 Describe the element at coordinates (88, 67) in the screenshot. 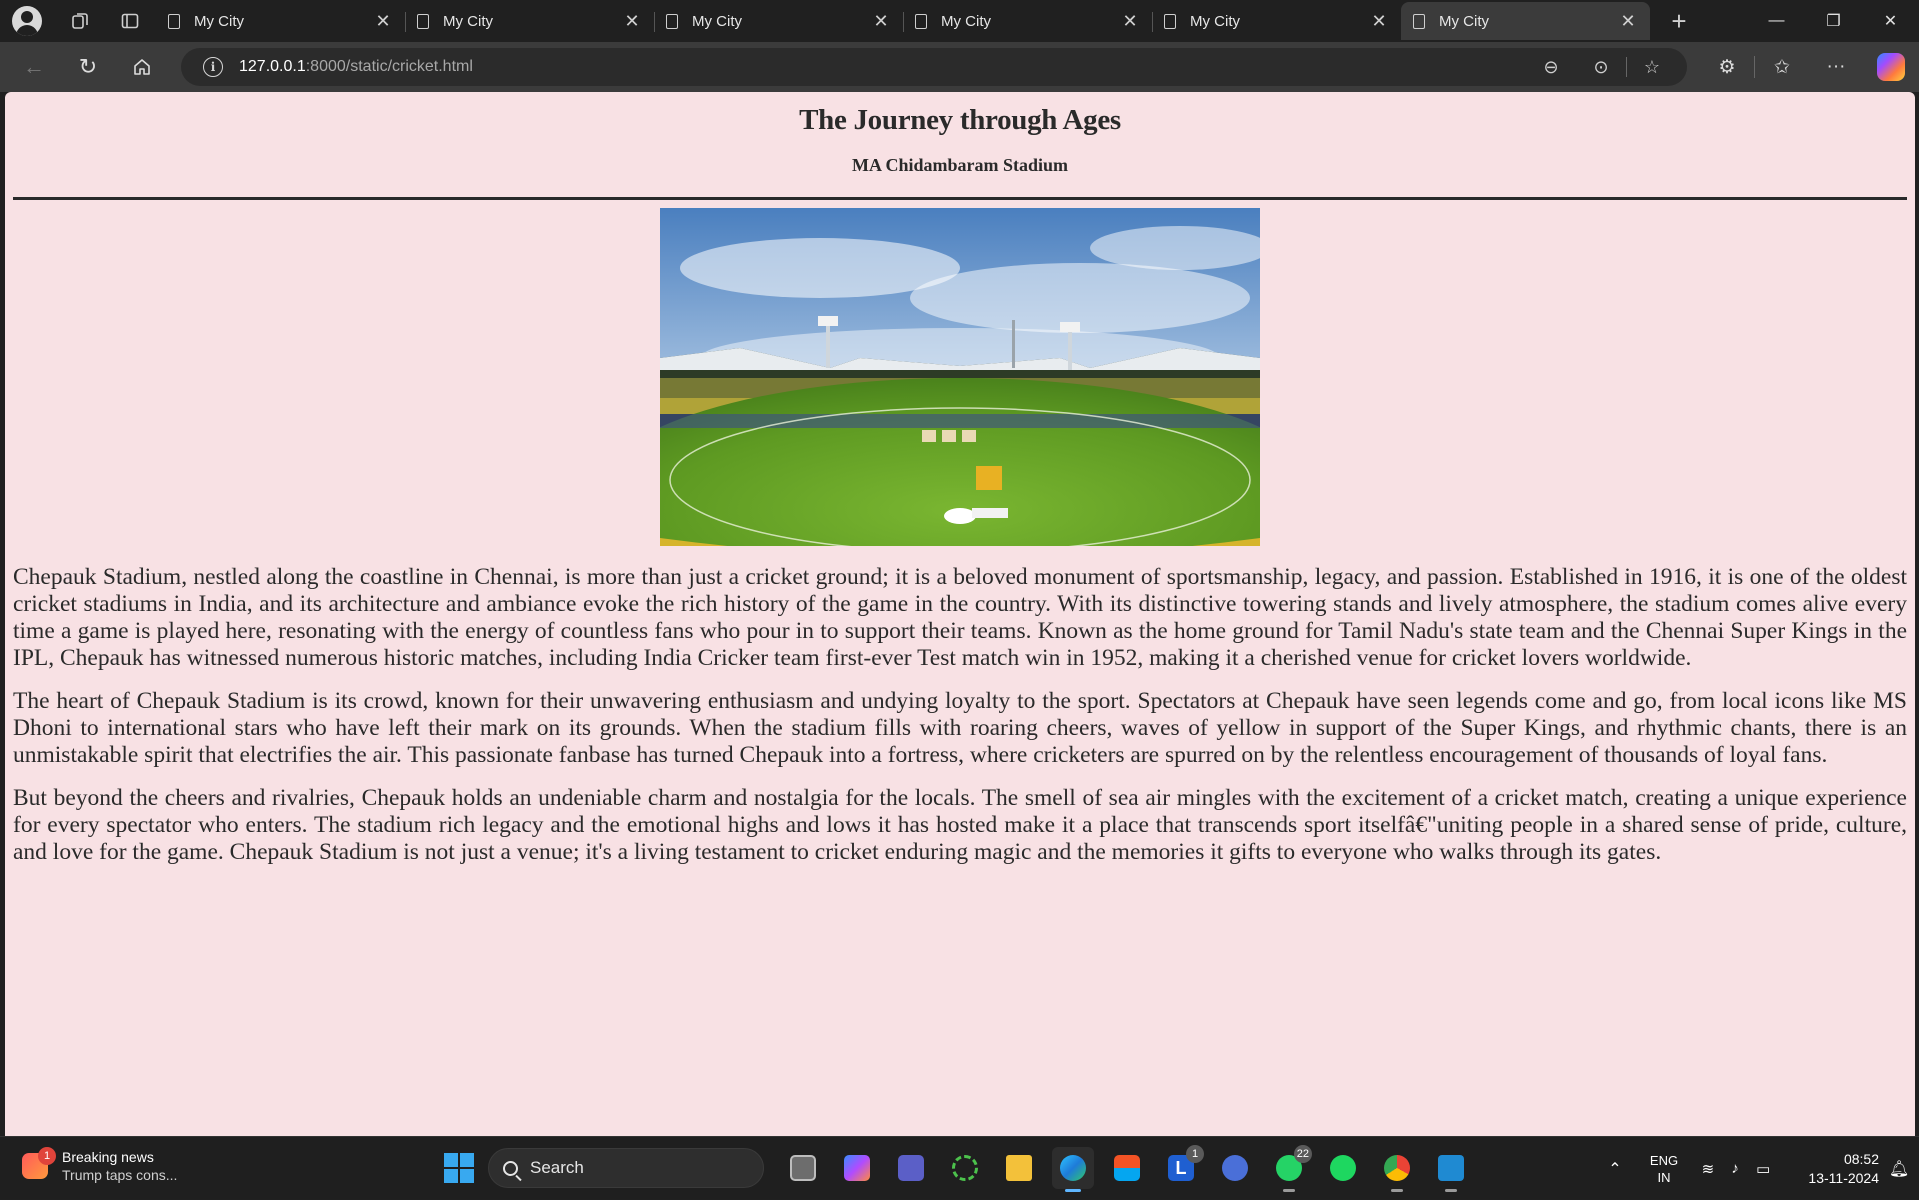

I see `refresh-button: ↻` at that location.